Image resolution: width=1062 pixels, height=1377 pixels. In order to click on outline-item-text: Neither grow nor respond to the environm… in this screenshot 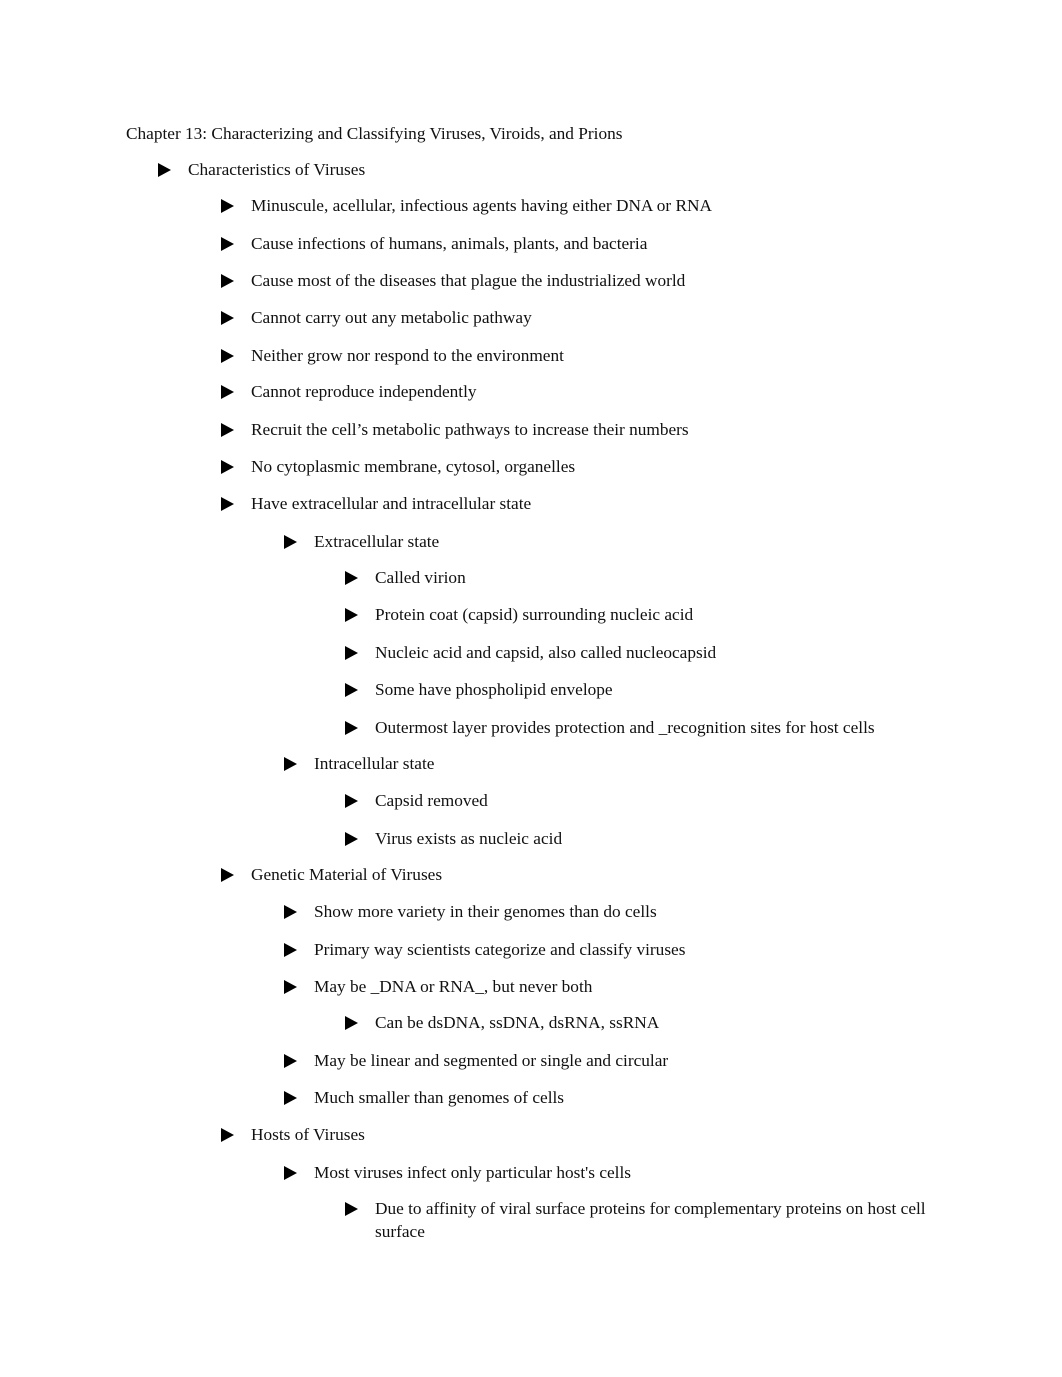, I will do `click(407, 355)`.